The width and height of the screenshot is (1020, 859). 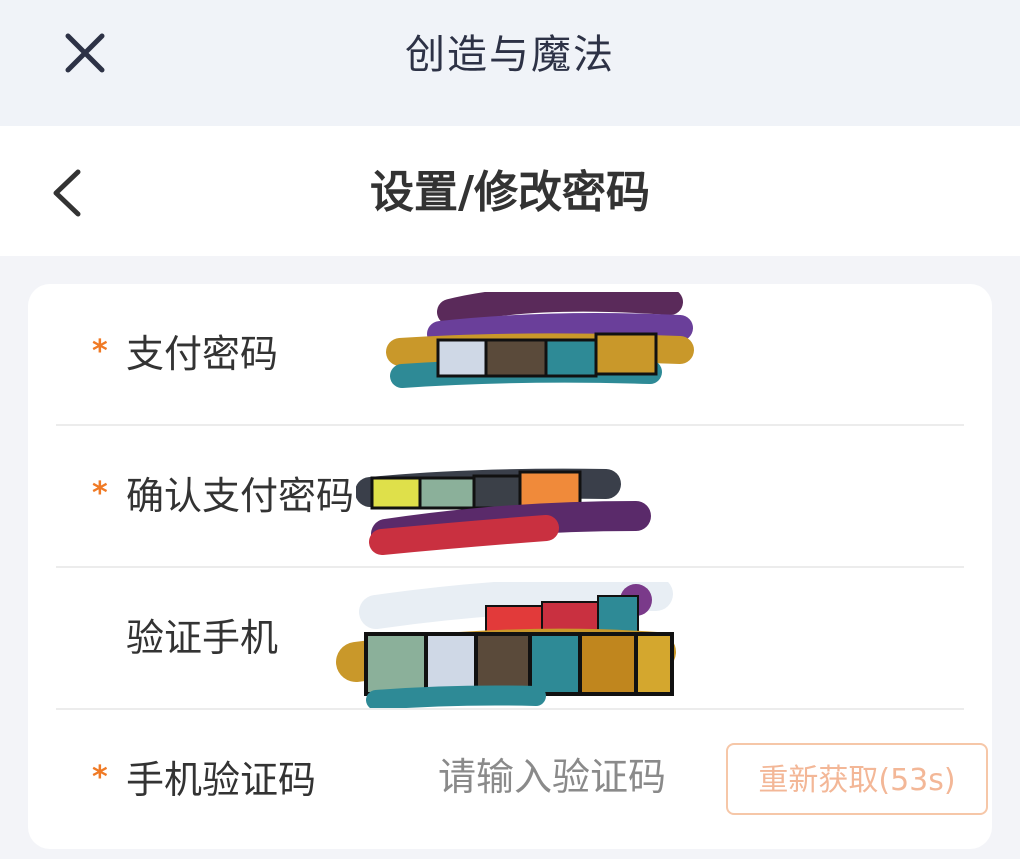 I want to click on pay-password-input, so click(x=545, y=348).